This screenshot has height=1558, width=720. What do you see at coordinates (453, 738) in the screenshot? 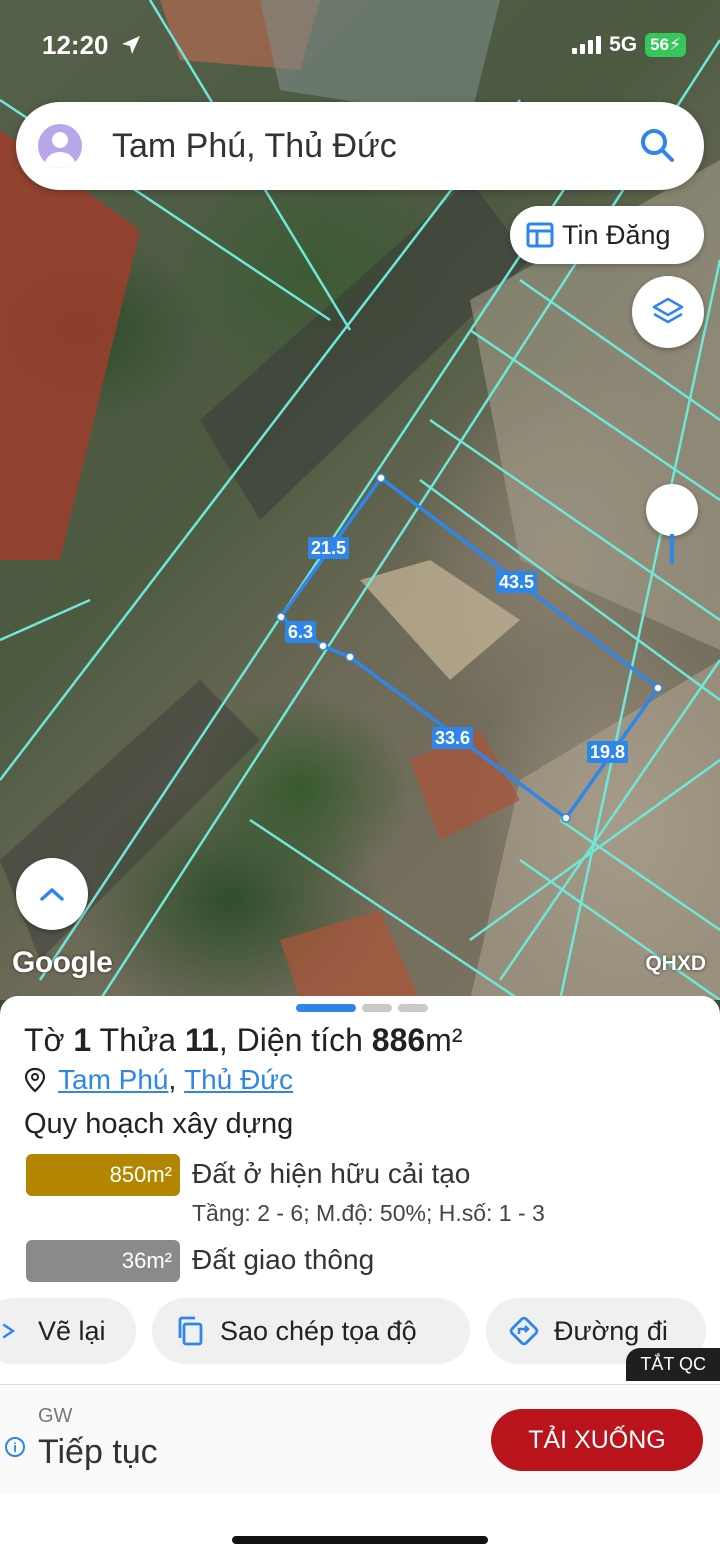
I see `dimension-label: 33.6` at bounding box center [453, 738].